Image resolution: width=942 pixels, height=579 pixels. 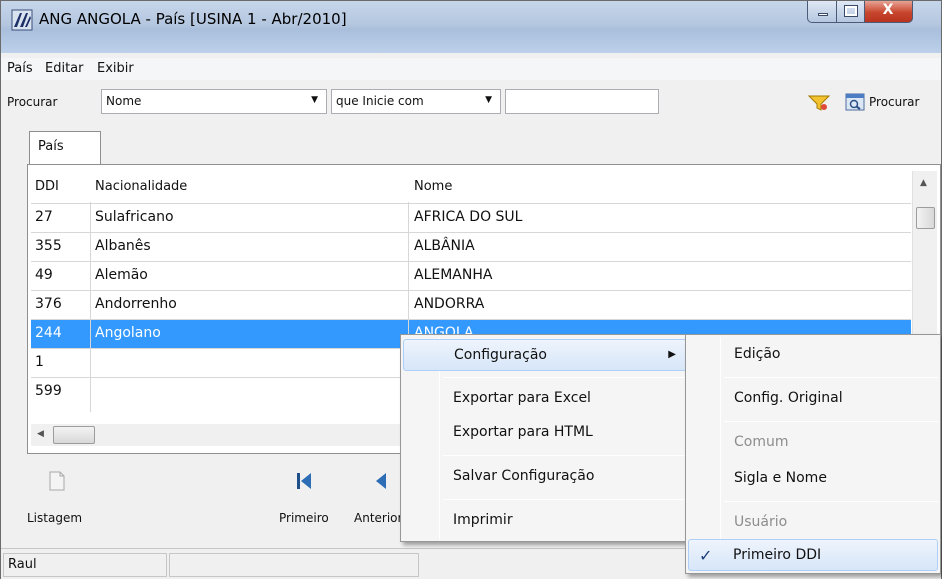 What do you see at coordinates (141, 186) in the screenshot?
I see `column-header-nacionalidade: Nacionalidade` at bounding box center [141, 186].